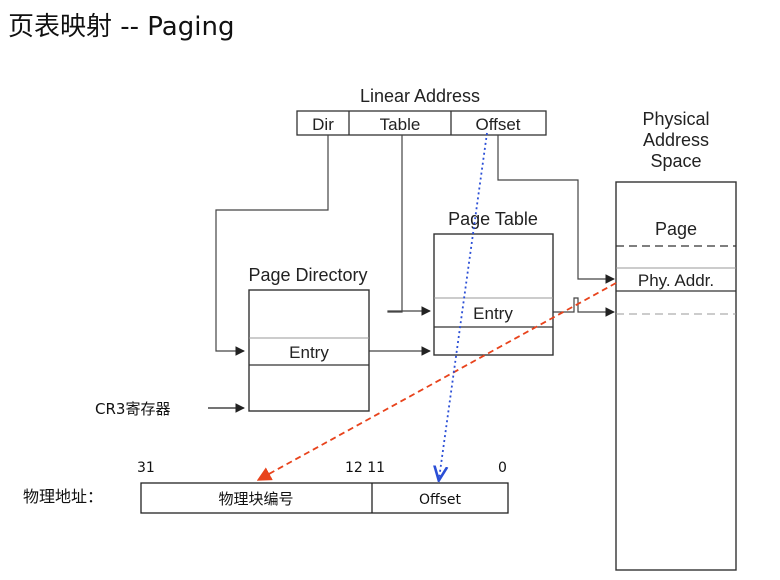 The width and height of the screenshot is (780, 580). Describe the element at coordinates (675, 119) in the screenshot. I see `svg-text: Physical` at that location.